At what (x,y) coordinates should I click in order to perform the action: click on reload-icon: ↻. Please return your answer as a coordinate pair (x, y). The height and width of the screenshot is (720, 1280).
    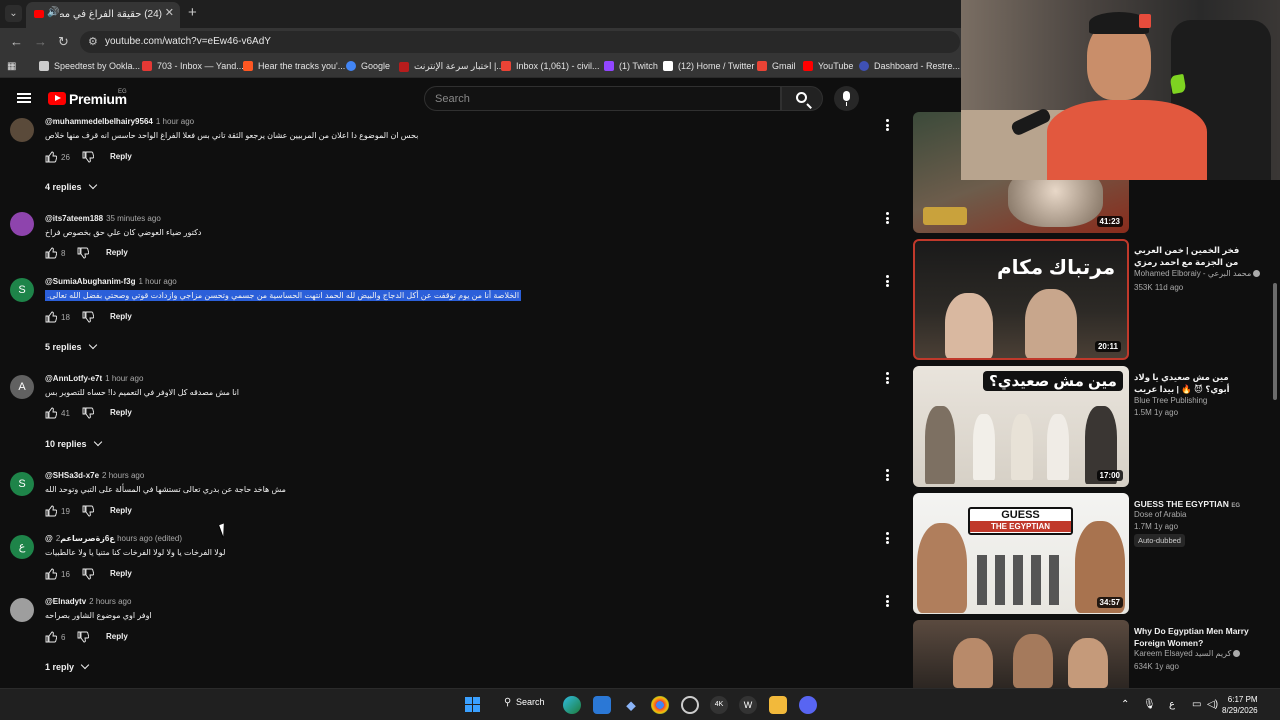
    Looking at the image, I should click on (63, 42).